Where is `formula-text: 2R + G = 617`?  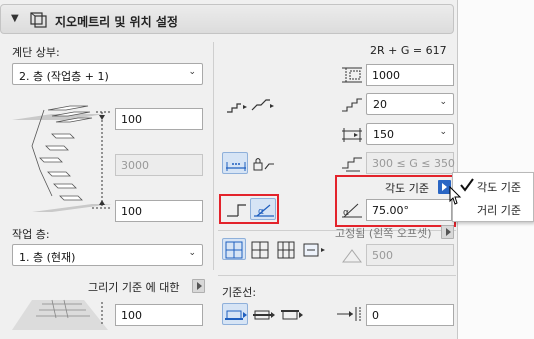 formula-text: 2R + G = 617 is located at coordinates (408, 50).